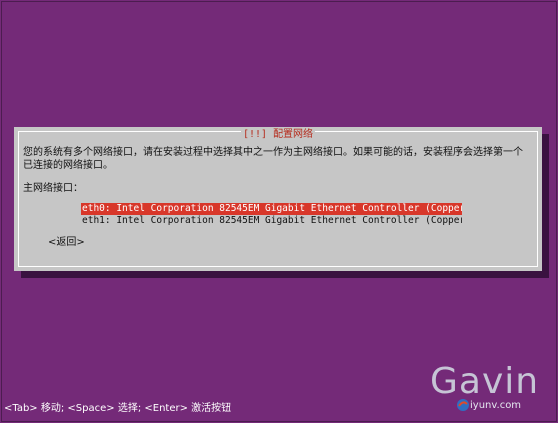 The image size is (558, 423). Describe the element at coordinates (66, 242) in the screenshot. I see `back-button: <返回>` at that location.